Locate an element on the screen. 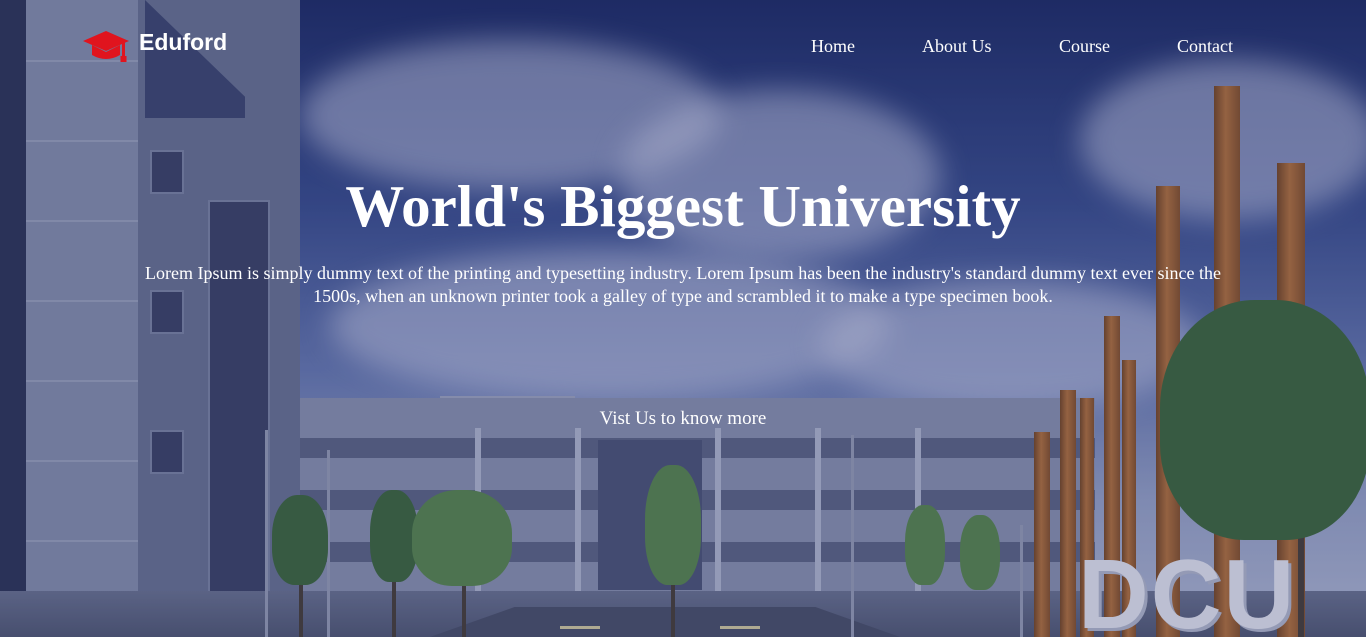 The height and width of the screenshot is (637, 1366). hero-title: World's Biggest University is located at coordinates (683, 206).